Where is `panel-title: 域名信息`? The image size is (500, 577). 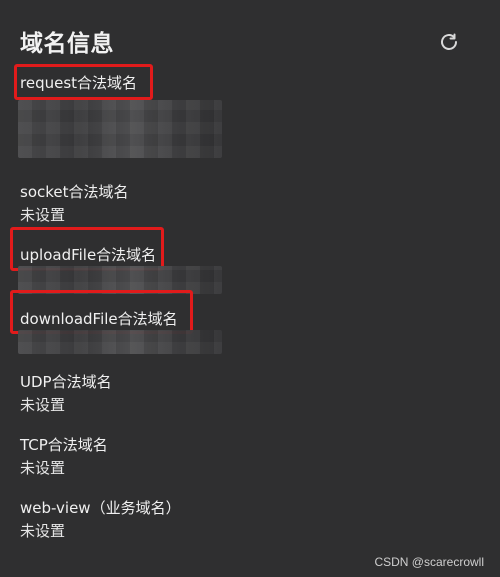
panel-title: 域名信息 is located at coordinates (67, 44).